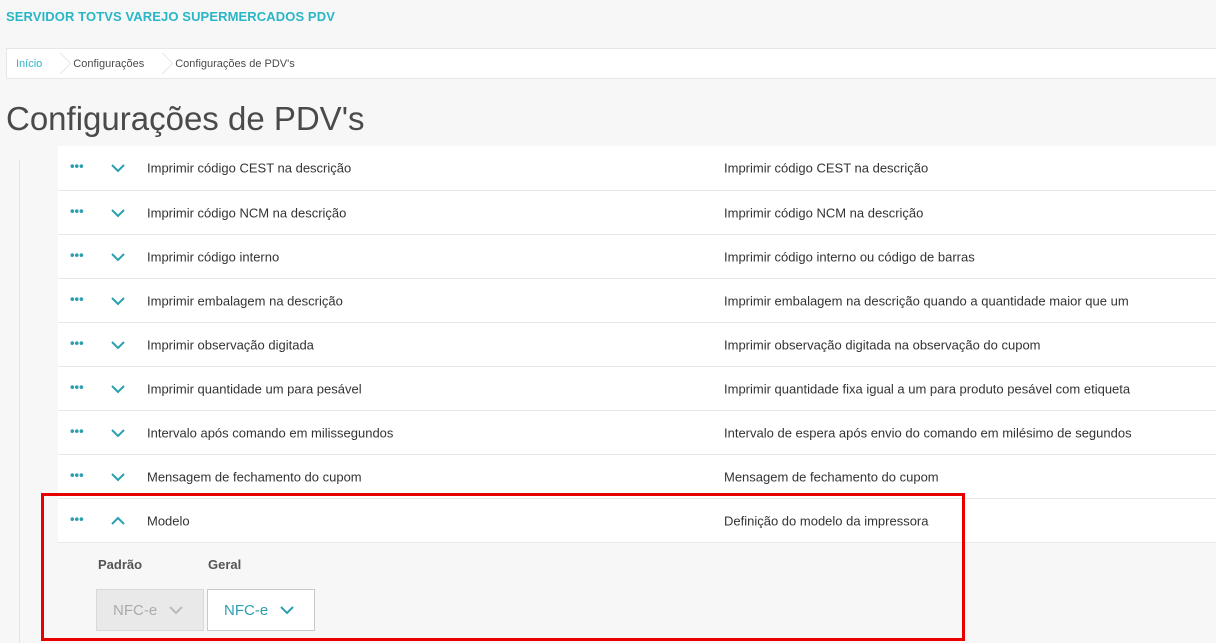 The width and height of the screenshot is (1216, 643). I want to click on default-model-select: NFC-e, so click(150, 610).